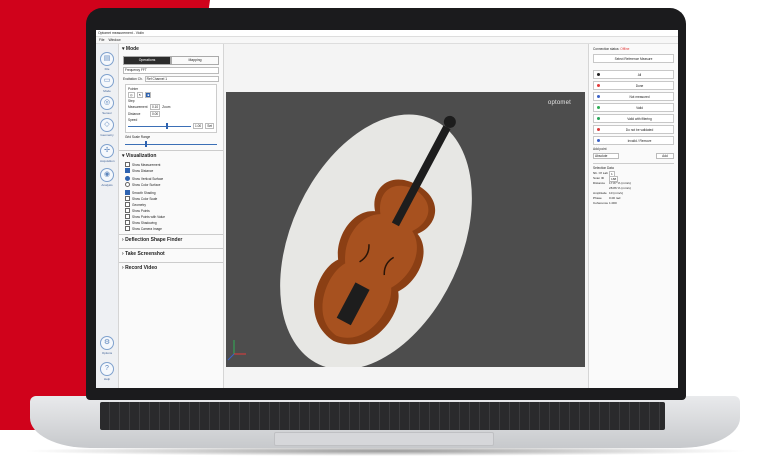 The width and height of the screenshot is (763, 473). Describe the element at coordinates (384, 439) in the screenshot. I see `trackpad` at that location.